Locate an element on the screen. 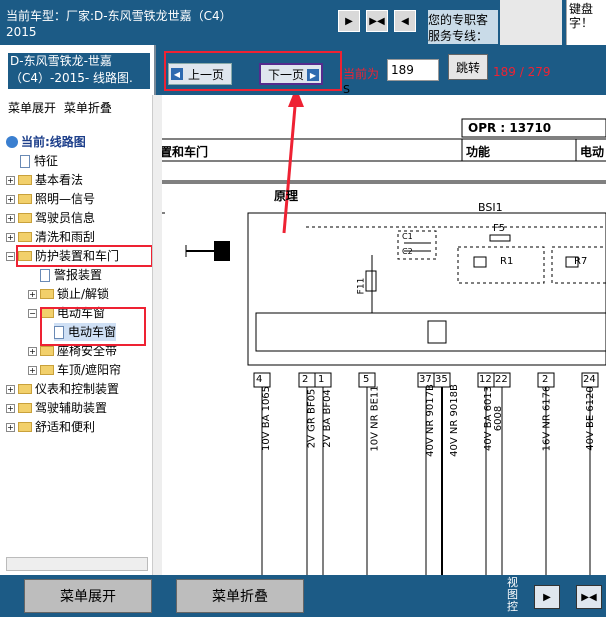  sidebar-horizontal-scrollbar is located at coordinates (77, 564).